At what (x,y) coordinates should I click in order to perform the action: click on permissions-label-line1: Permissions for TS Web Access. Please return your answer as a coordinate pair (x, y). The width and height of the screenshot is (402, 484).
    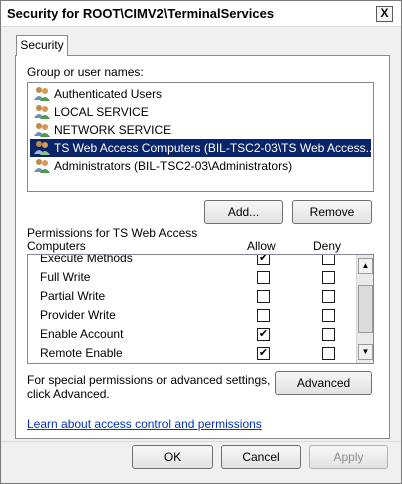
    Looking at the image, I should click on (112, 233).